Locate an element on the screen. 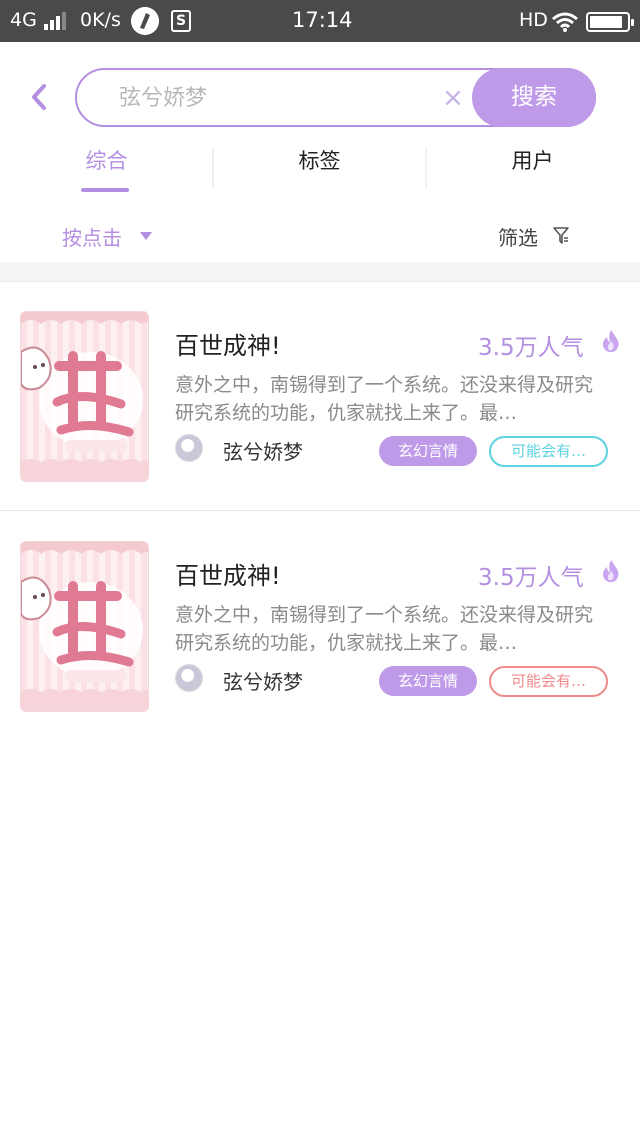 The height and width of the screenshot is (1138, 640). tab-tags: 标签 is located at coordinates (319, 168).